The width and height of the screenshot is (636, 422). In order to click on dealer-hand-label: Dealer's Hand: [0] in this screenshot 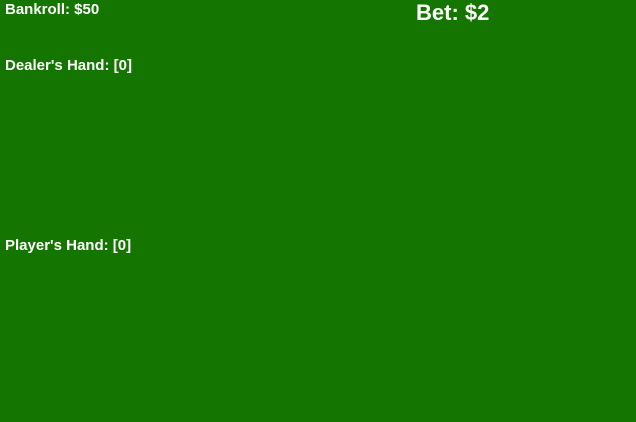, I will do `click(68, 65)`.